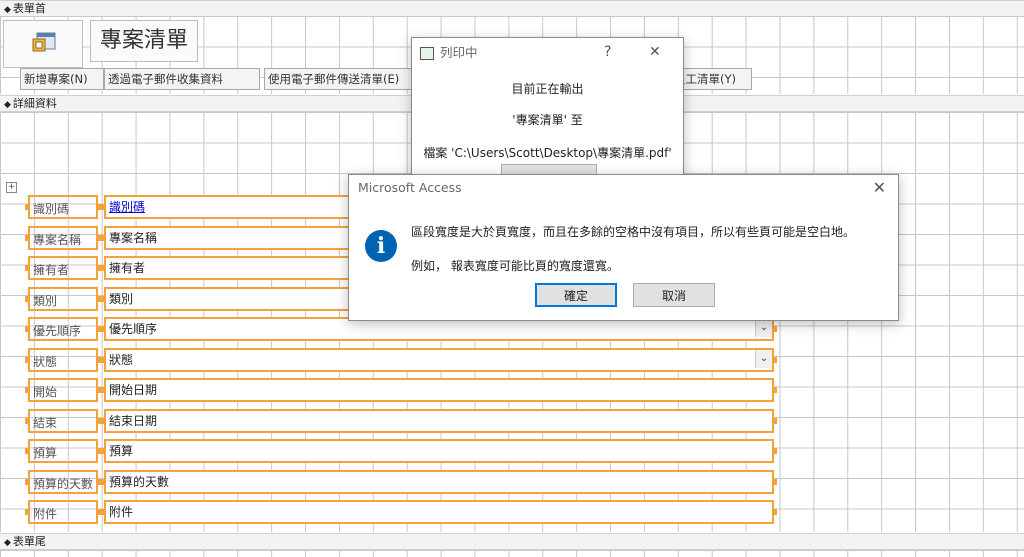  What do you see at coordinates (674, 295) in the screenshot?
I see `cancel-button: 取消` at bounding box center [674, 295].